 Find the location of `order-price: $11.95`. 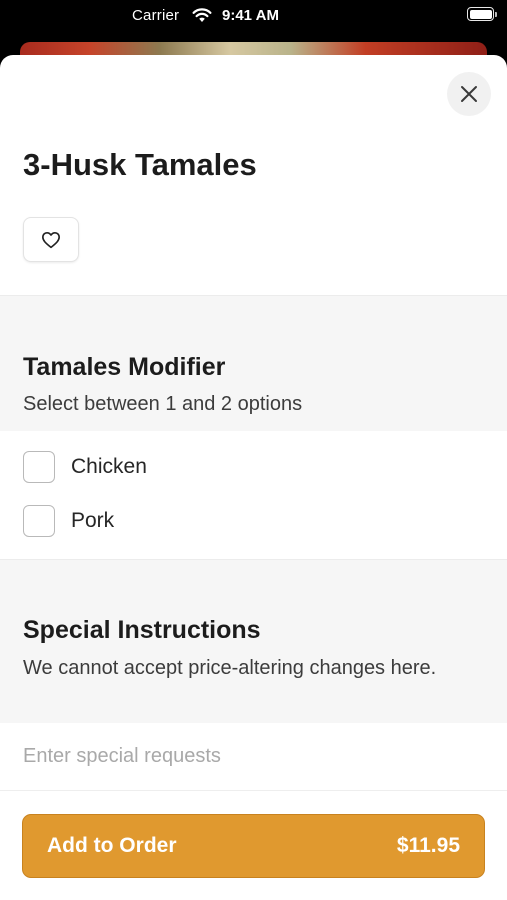

order-price: $11.95 is located at coordinates (428, 845).